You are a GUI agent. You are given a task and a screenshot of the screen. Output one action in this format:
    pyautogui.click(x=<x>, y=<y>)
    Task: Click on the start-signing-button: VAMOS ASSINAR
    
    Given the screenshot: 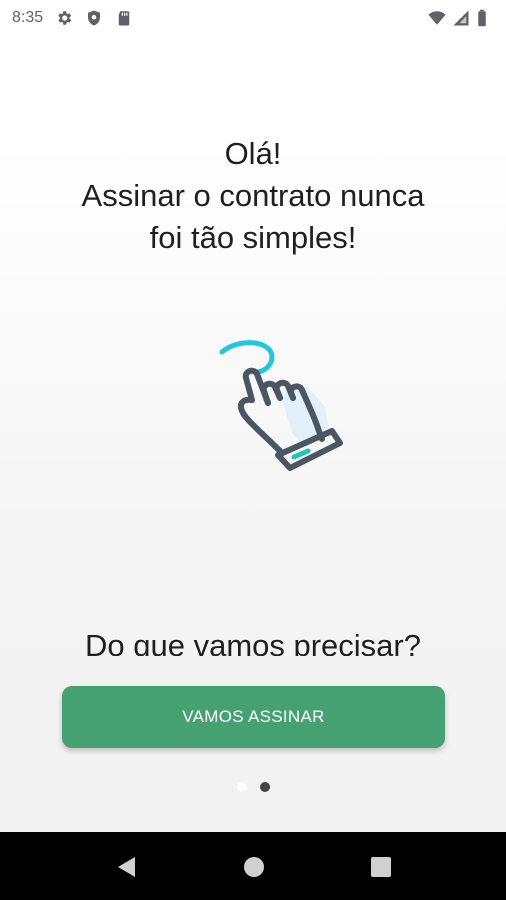 What is the action you would take?
    pyautogui.click(x=253, y=717)
    